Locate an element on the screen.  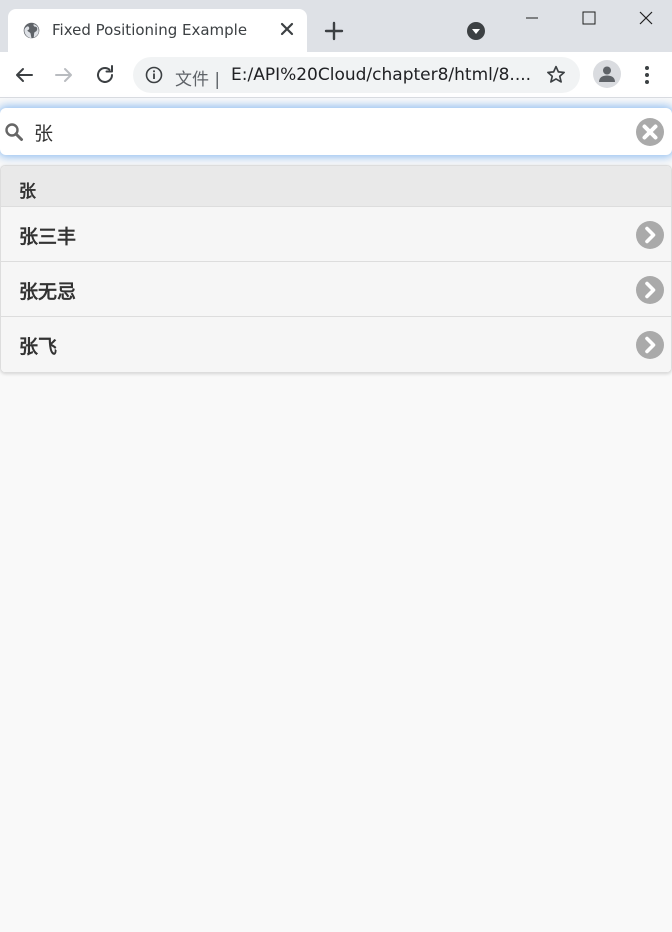
person-icon is located at coordinates (607, 74).